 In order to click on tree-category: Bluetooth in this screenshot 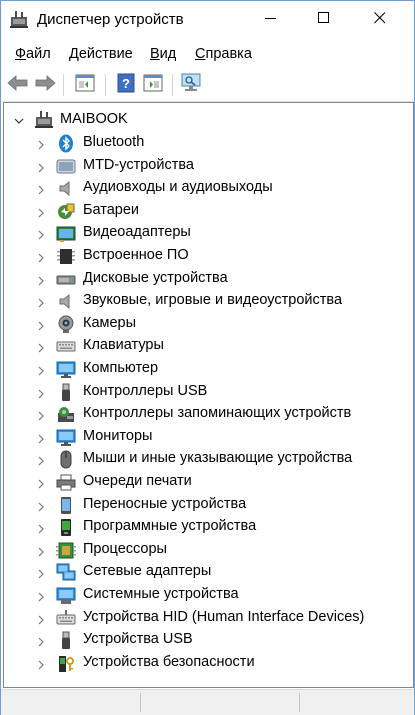, I will do `click(204, 143)`.